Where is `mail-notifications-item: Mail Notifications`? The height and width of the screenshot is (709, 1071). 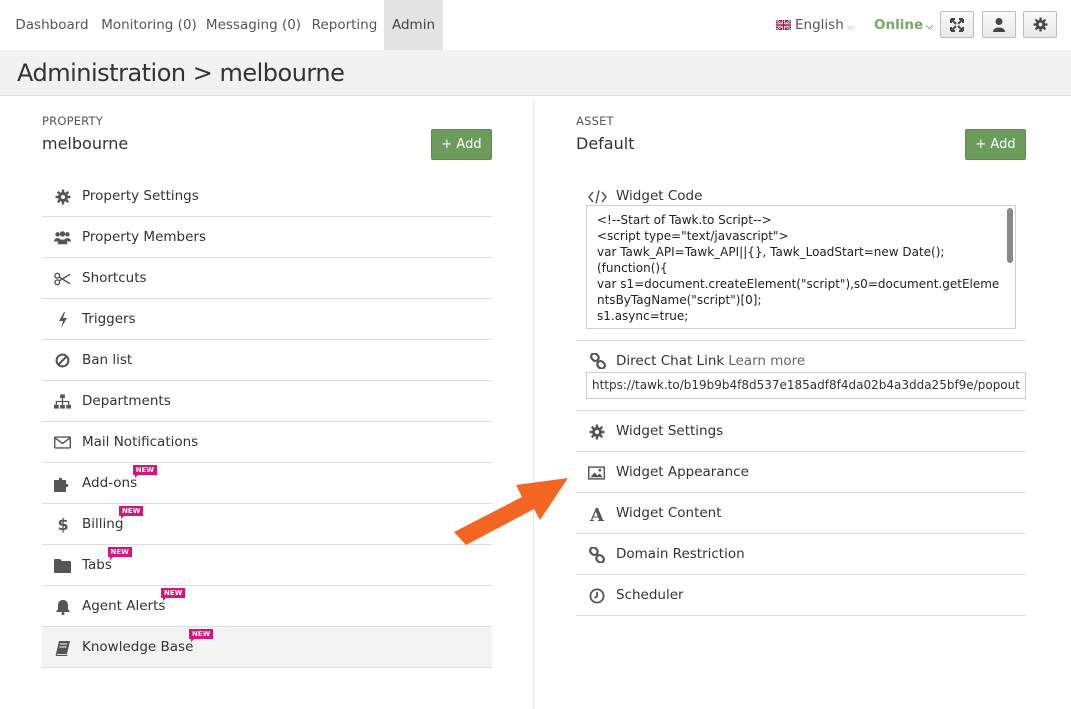 mail-notifications-item: Mail Notifications is located at coordinates (267, 442).